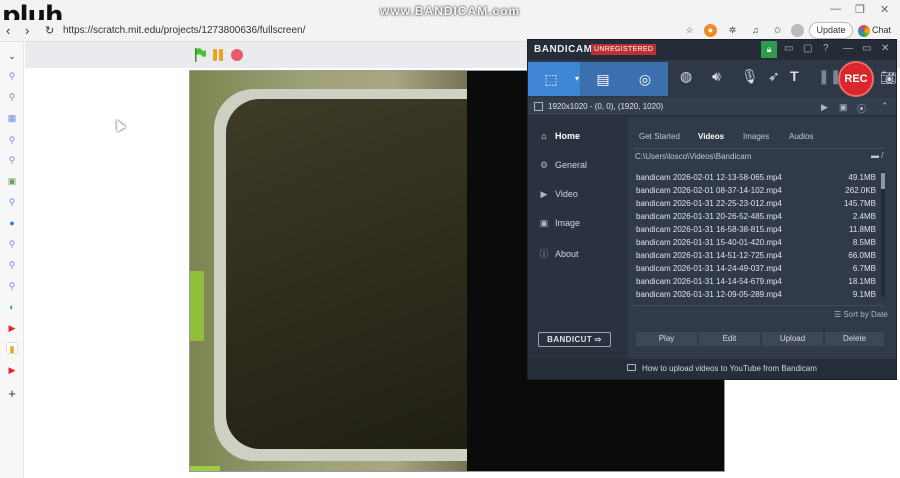  Describe the element at coordinates (237, 55) in the screenshot. I see `stop-icon` at that location.